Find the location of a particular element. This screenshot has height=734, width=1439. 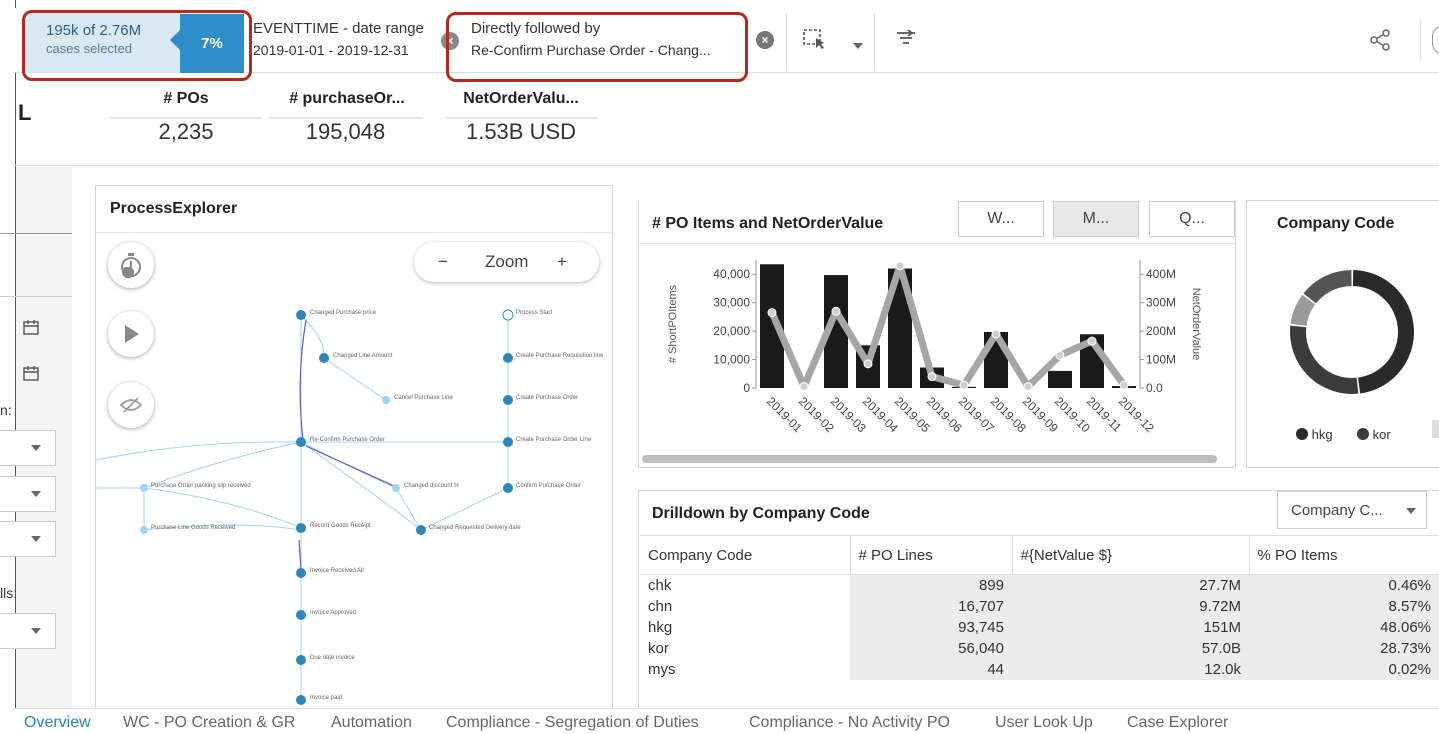

zoom-in-button: + is located at coordinates (562, 262).